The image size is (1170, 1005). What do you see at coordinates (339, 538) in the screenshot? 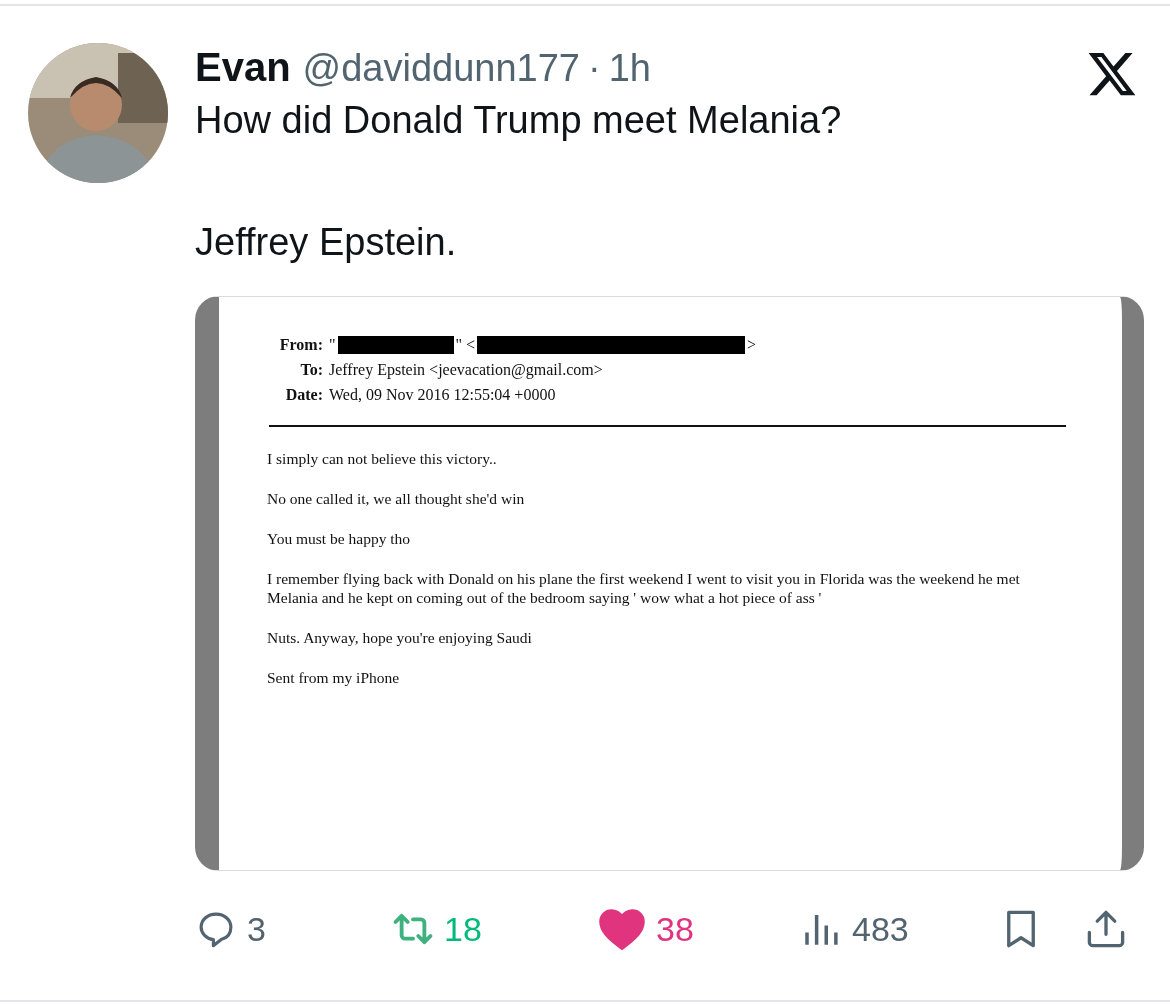
I see `email-text: You must be happy tho` at bounding box center [339, 538].